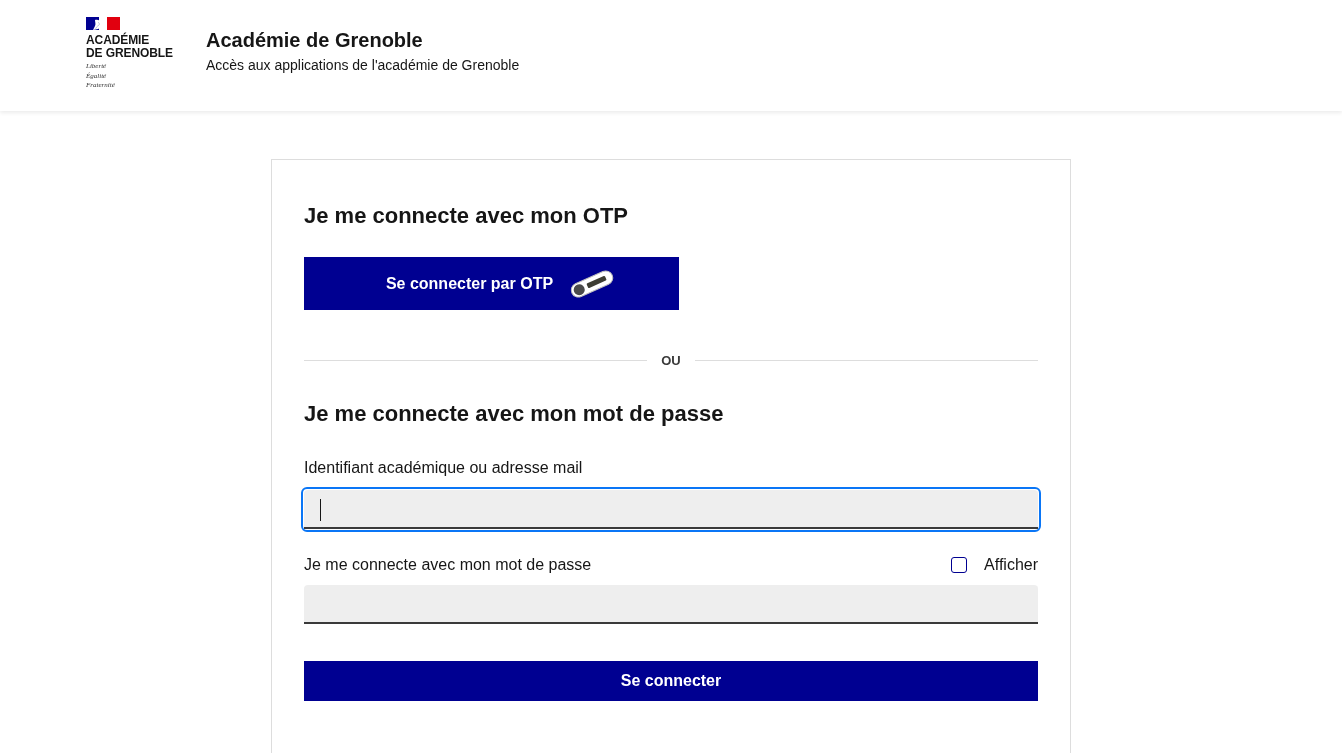 The height and width of the screenshot is (753, 1342). What do you see at coordinates (320, 510) in the screenshot?
I see `text-cursor` at bounding box center [320, 510].